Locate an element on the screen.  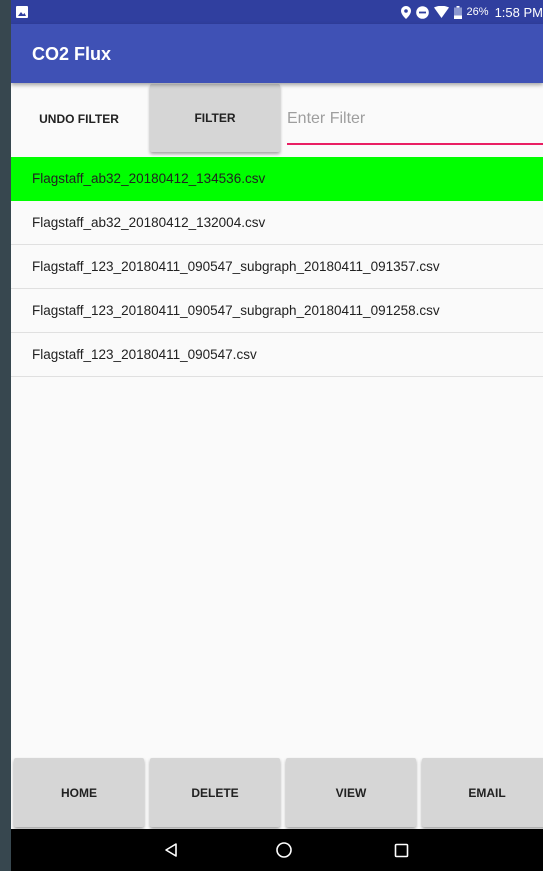
do-not-disturb-icon is located at coordinates (422, 12).